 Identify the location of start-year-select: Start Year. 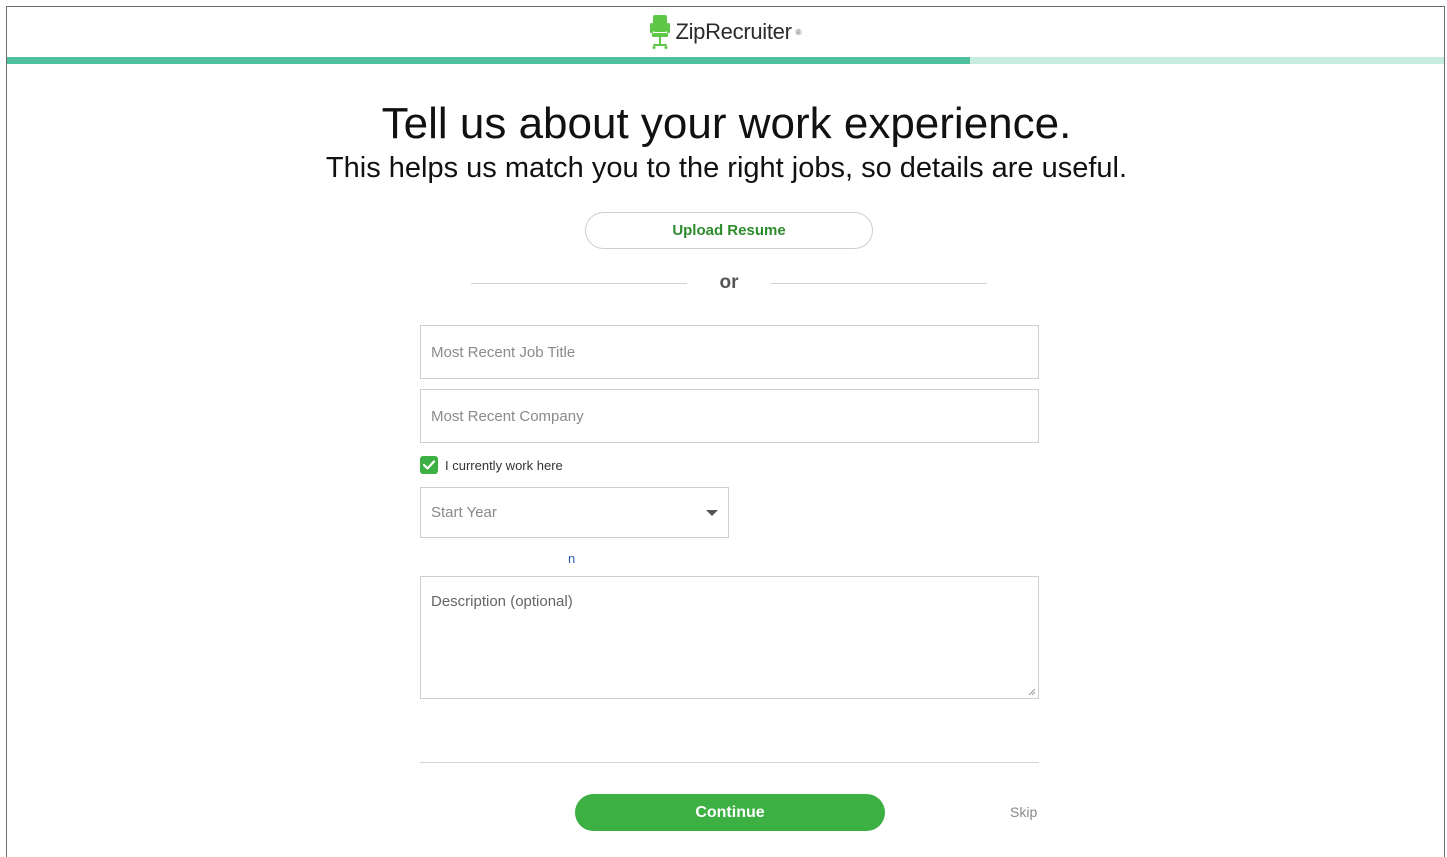
(574, 512).